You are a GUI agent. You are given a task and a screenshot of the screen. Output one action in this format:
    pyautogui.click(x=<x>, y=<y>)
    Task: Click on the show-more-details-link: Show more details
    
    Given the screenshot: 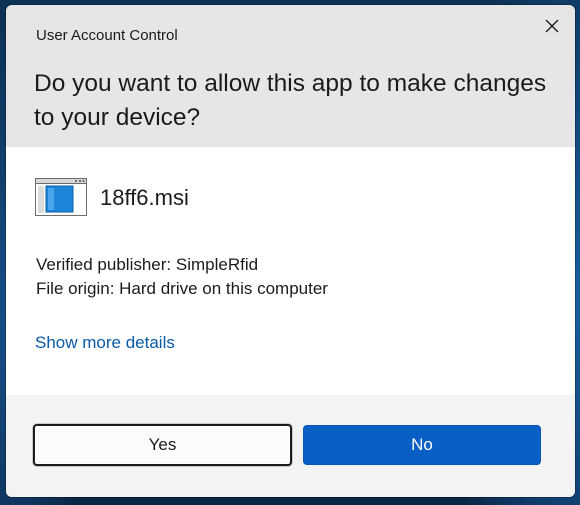 What is the action you would take?
    pyautogui.click(x=105, y=343)
    